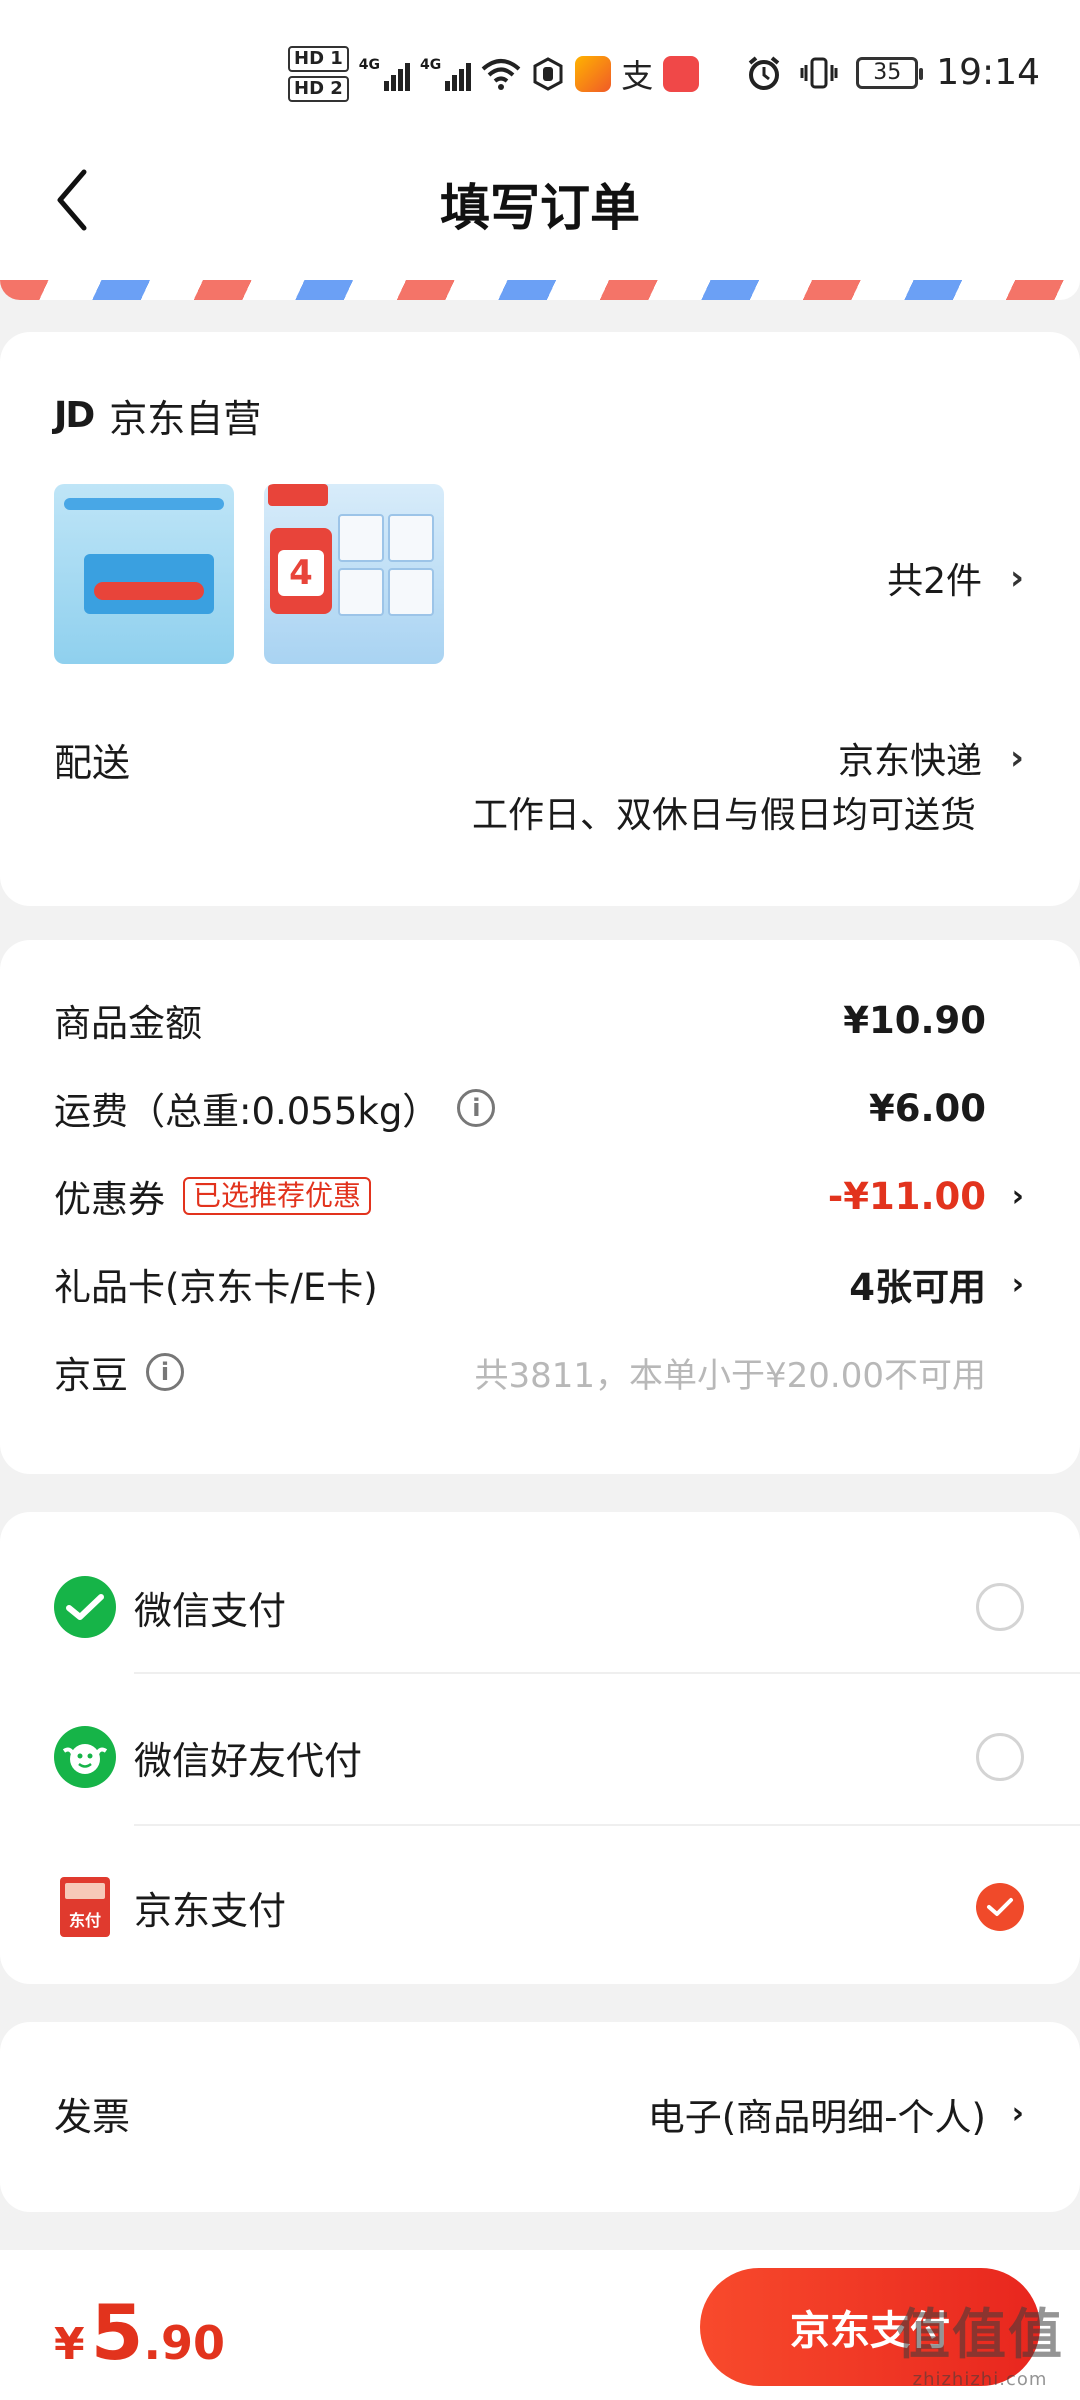 The width and height of the screenshot is (1080, 2400). What do you see at coordinates (917, 1287) in the screenshot?
I see `gift-card-value: 4张可用` at bounding box center [917, 1287].